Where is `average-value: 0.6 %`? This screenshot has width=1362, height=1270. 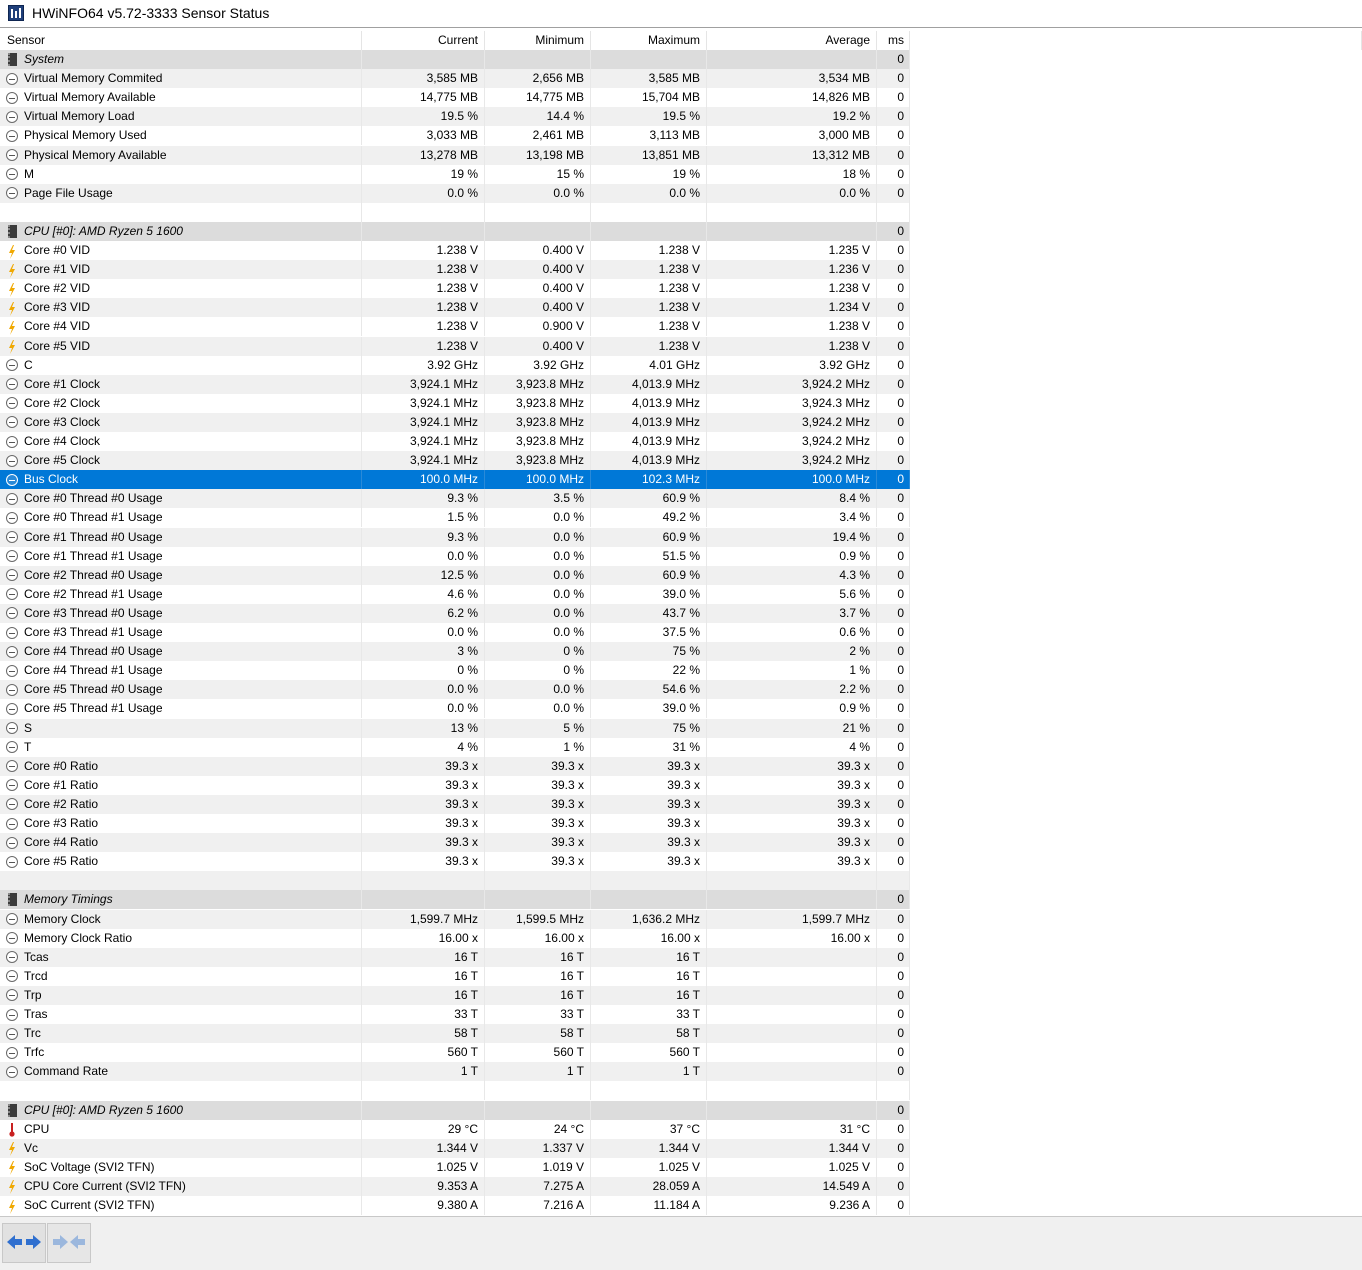 average-value: 0.6 % is located at coordinates (792, 632).